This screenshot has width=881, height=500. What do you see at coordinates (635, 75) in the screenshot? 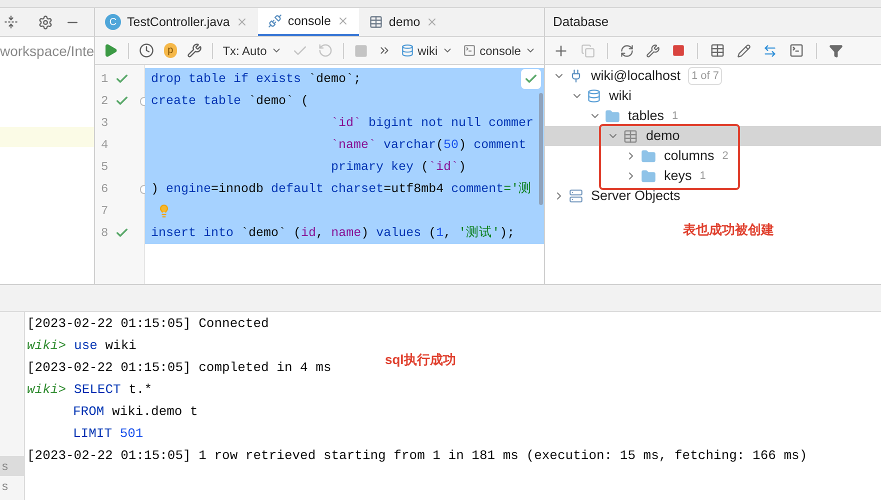
I see `tree-label: wiki@localhost` at bounding box center [635, 75].